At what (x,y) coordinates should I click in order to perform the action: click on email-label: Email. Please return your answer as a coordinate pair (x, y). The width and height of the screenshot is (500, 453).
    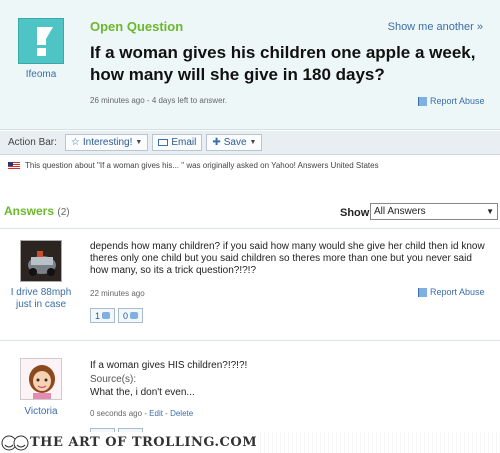
    Looking at the image, I should click on (184, 142).